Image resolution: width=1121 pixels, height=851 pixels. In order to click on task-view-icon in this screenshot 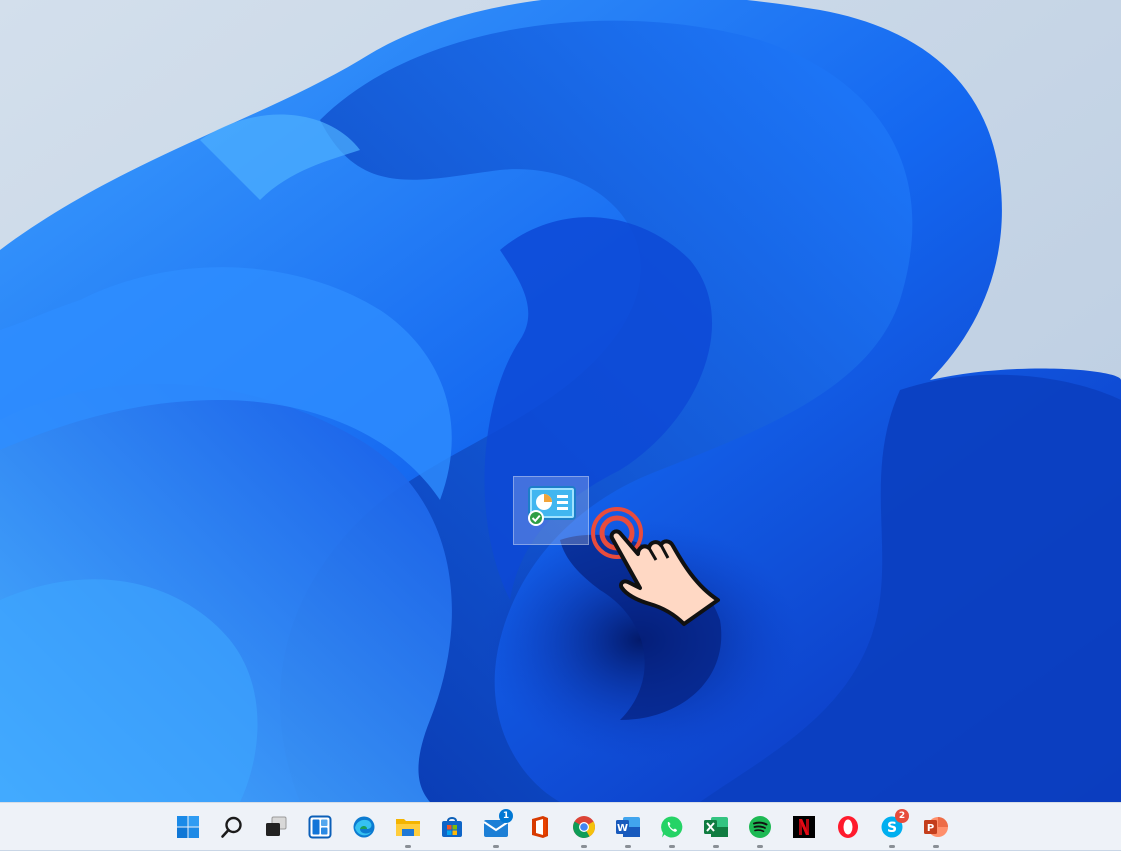, I will do `click(276, 827)`.